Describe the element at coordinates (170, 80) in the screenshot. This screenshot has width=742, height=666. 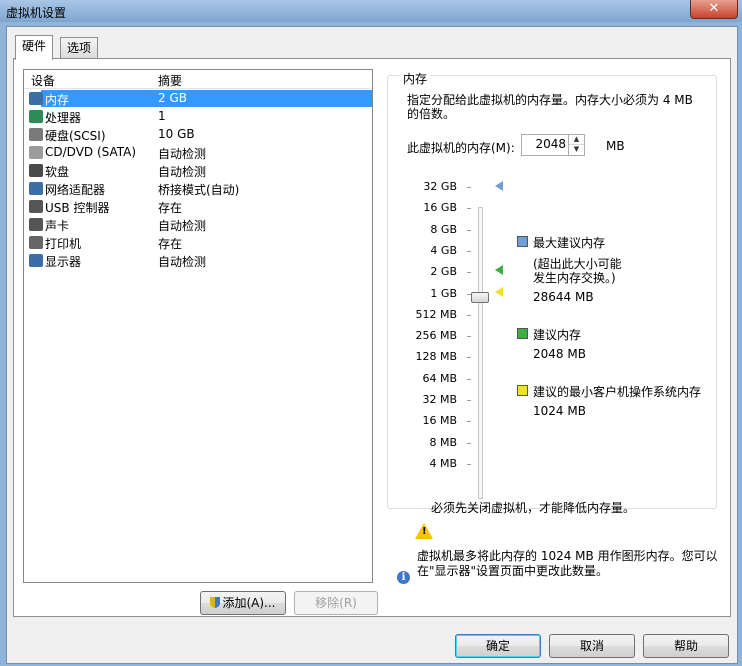
I see `column-header-summary: 摘要` at that location.